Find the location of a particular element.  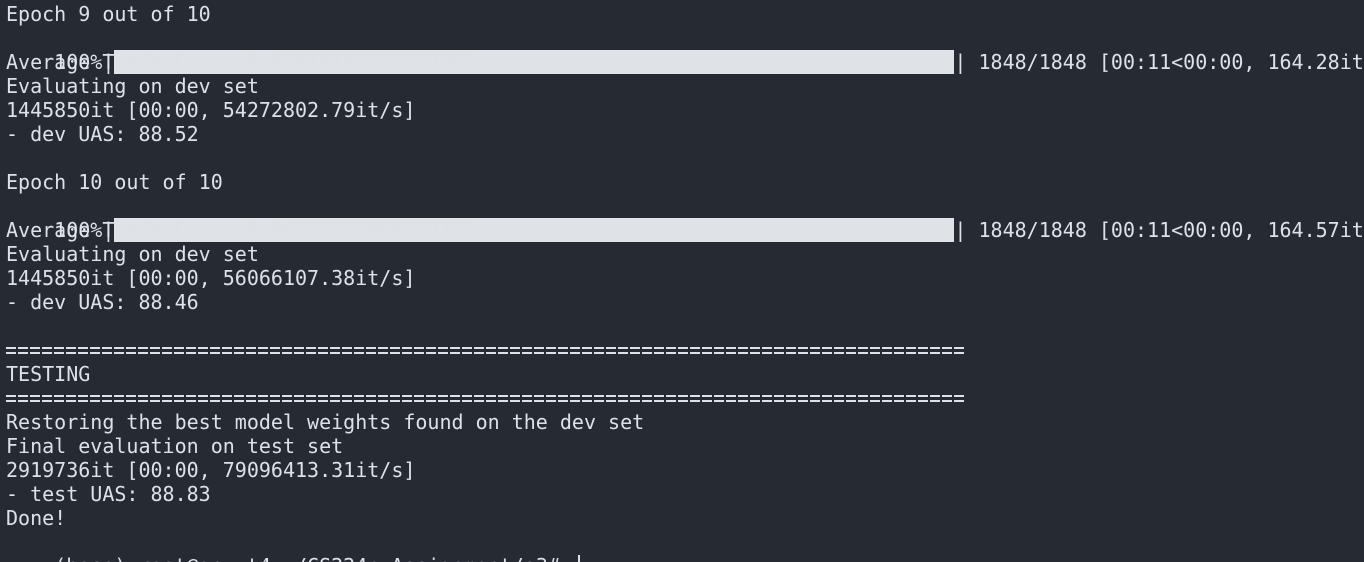

done-message: Done! is located at coordinates (36, 518).